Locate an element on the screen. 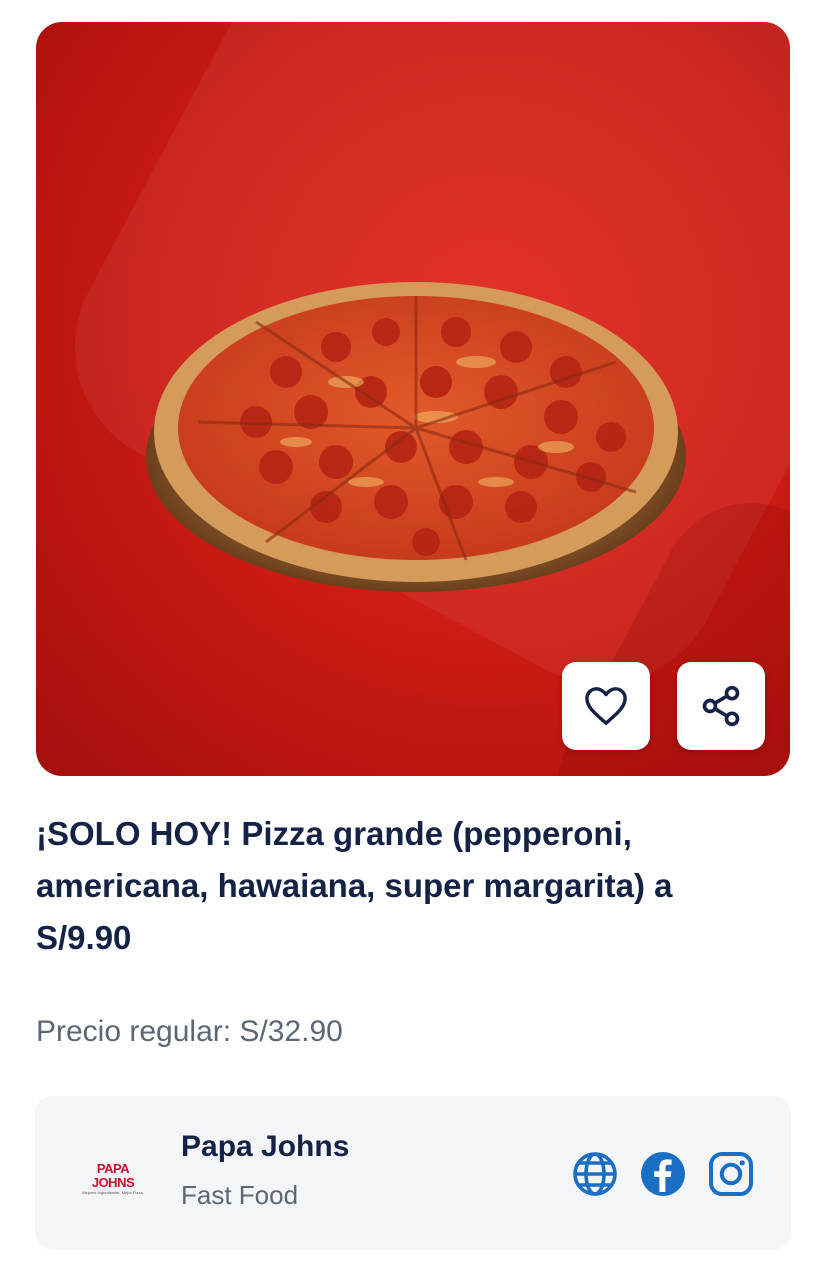  logo-text: PAPA JOHNS is located at coordinates (113, 1175).